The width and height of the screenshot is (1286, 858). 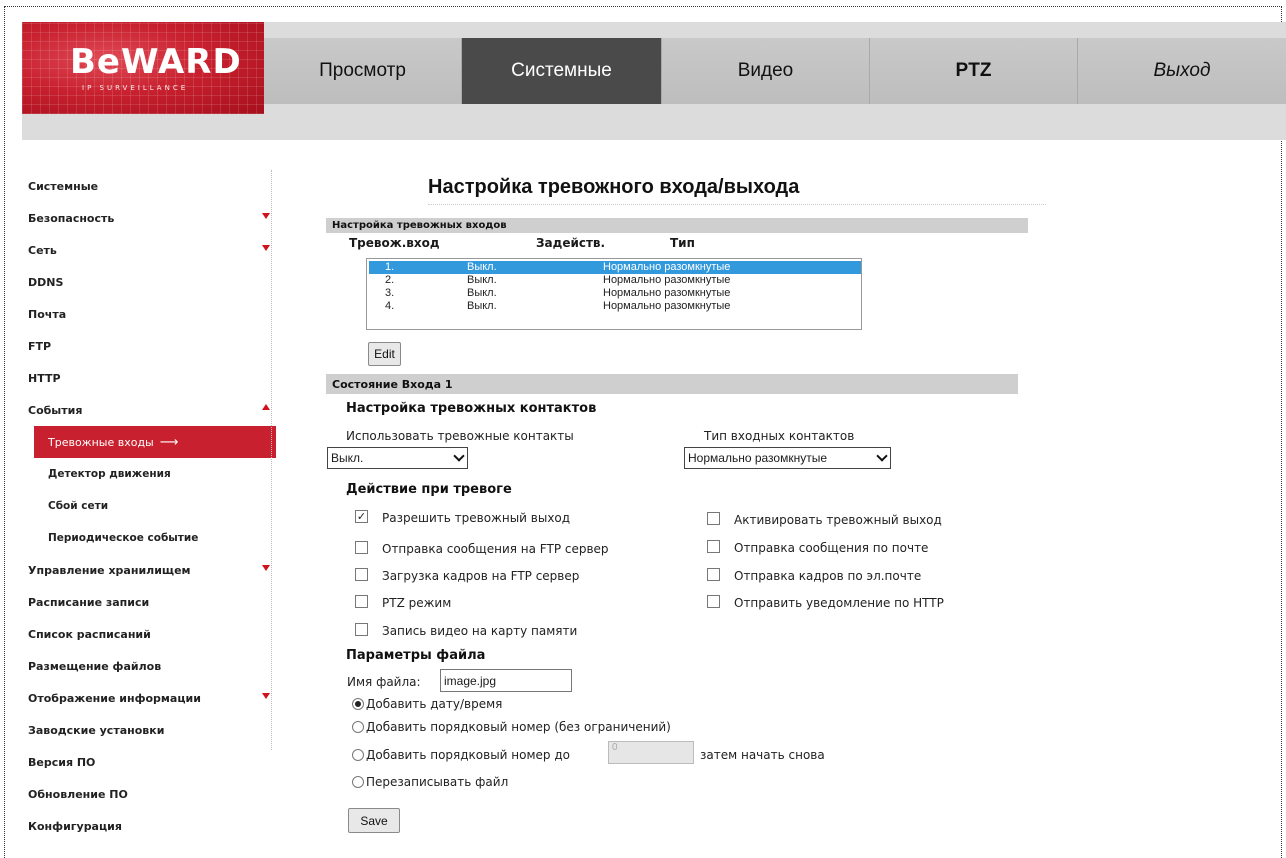 What do you see at coordinates (358, 727) in the screenshot?
I see `radio-add-sequence-unlimited` at bounding box center [358, 727].